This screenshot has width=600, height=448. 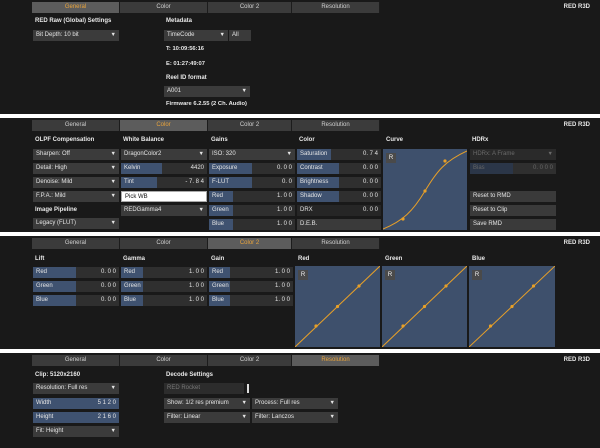 I want to click on red-gain-slider: Red 1. 0 0, so click(x=252, y=196).